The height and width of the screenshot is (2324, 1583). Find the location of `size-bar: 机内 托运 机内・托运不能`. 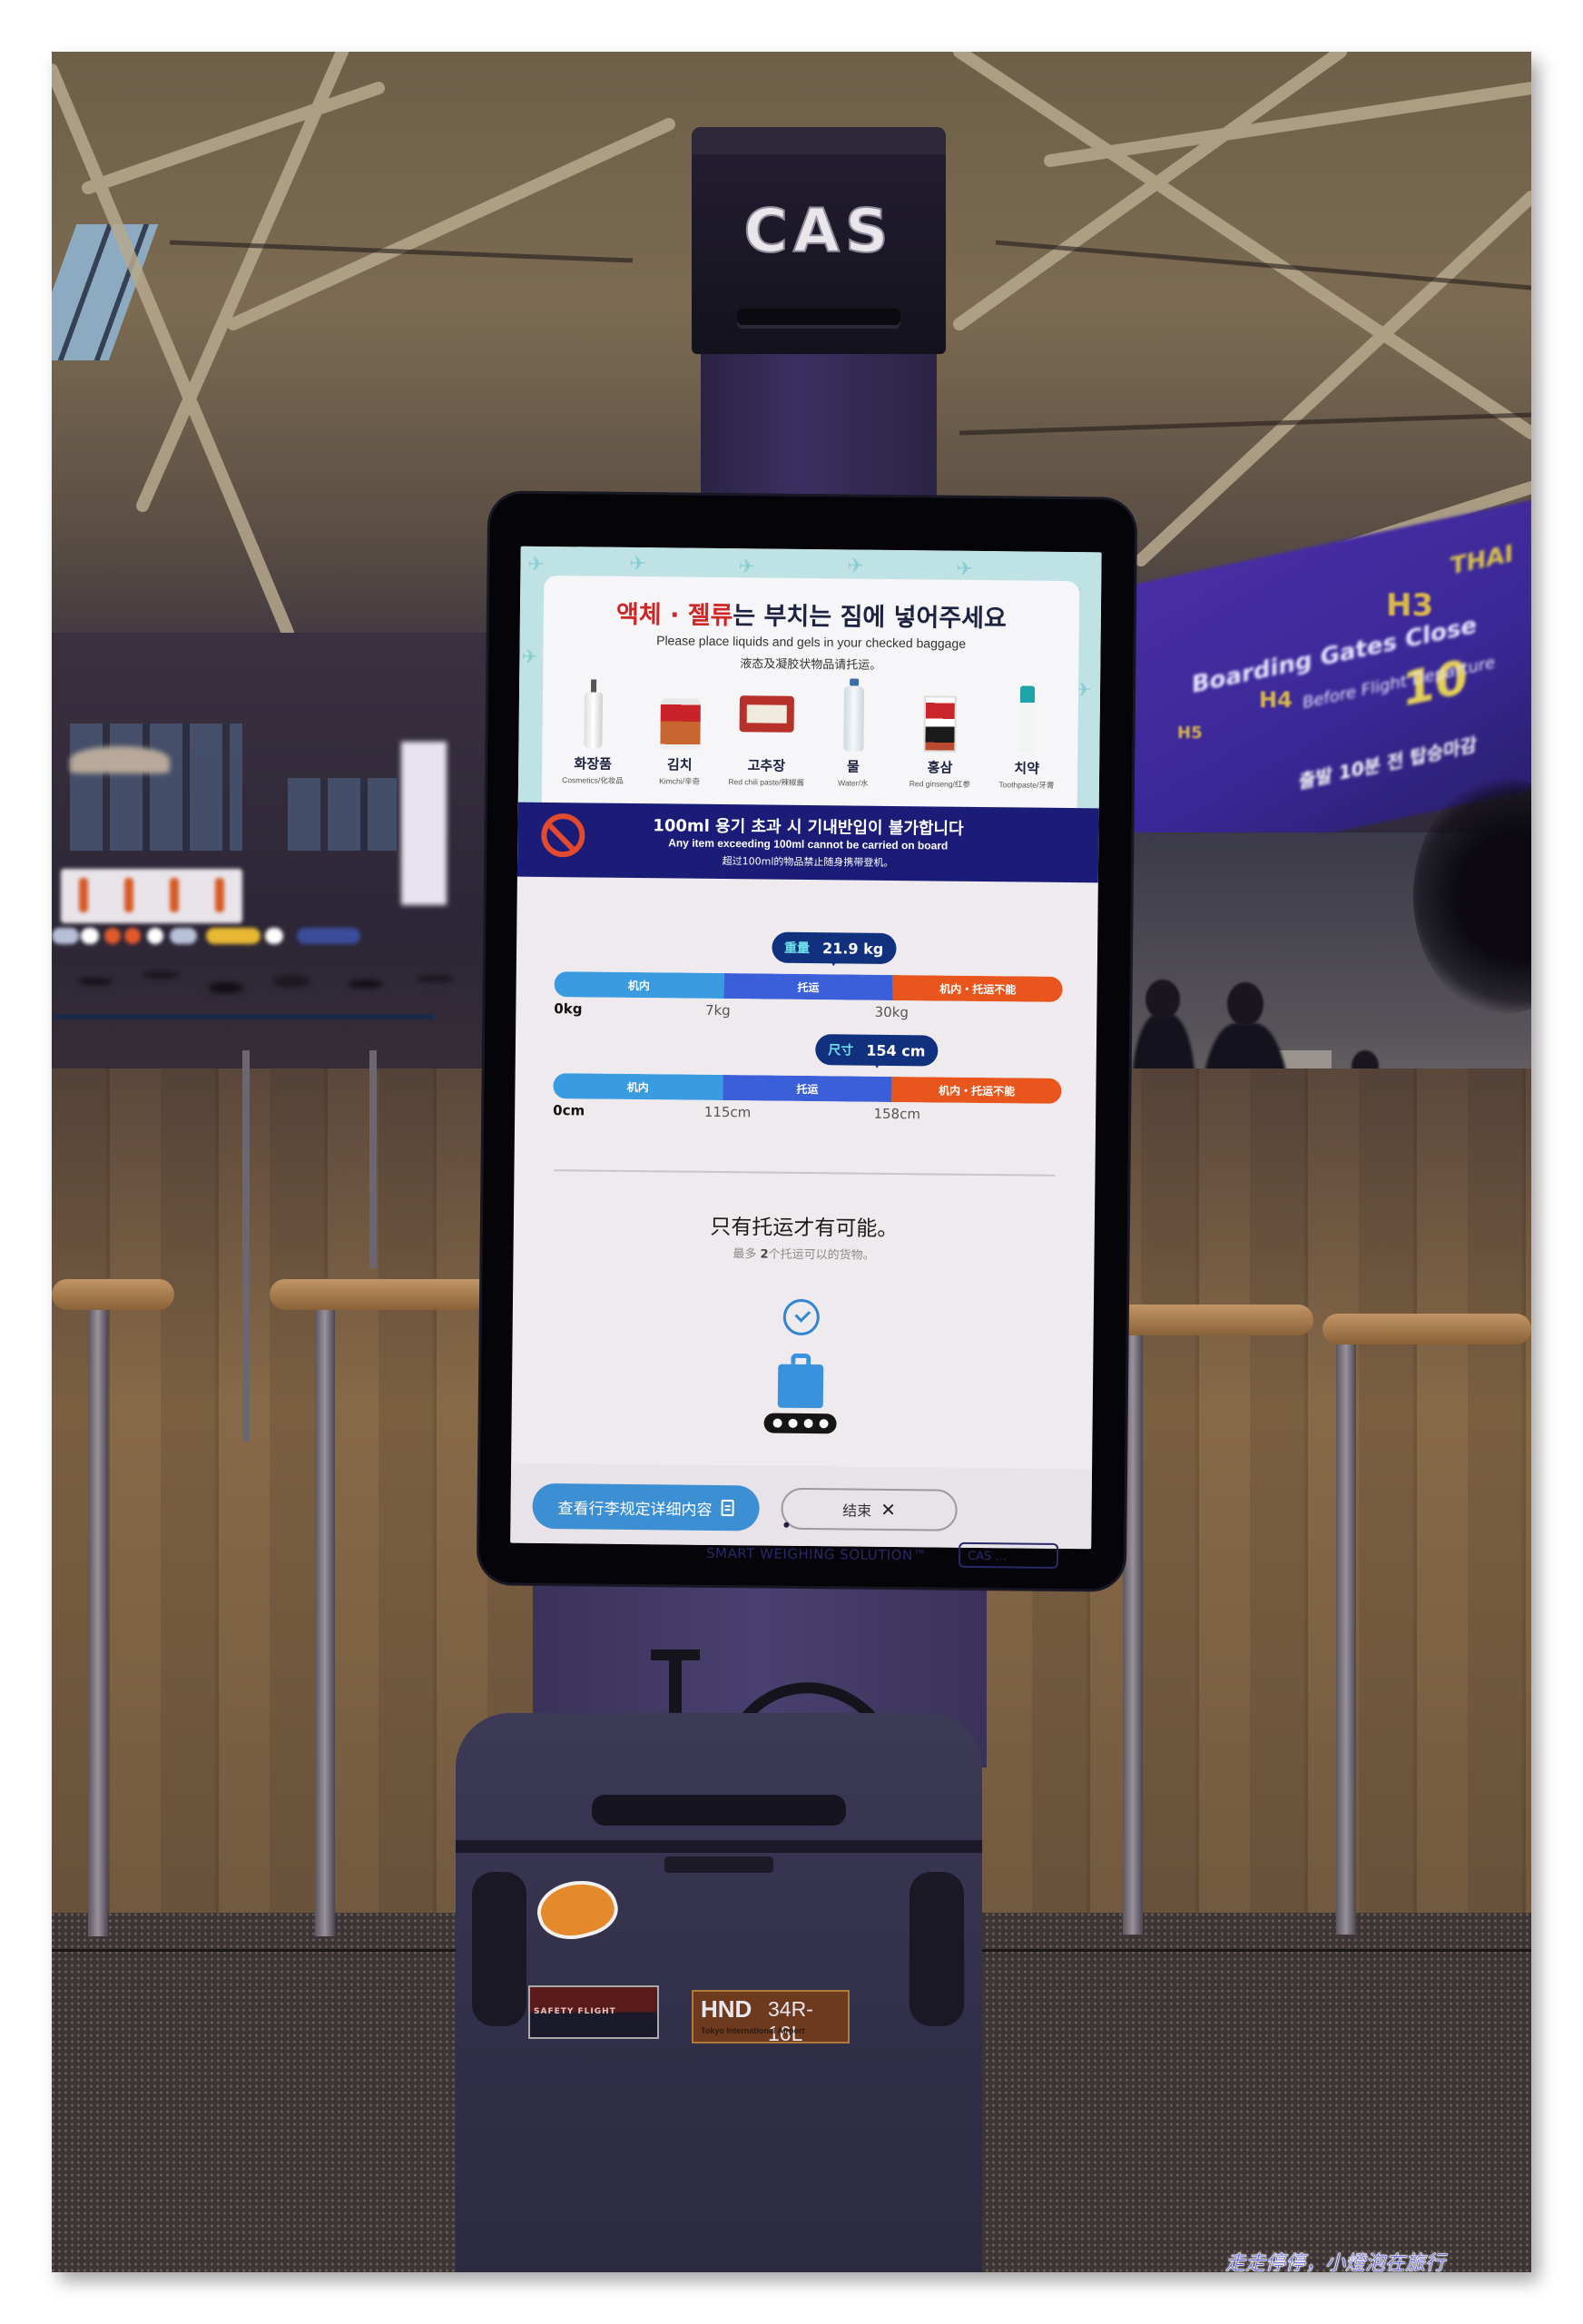

size-bar: 机内 托运 机内・托运不能 is located at coordinates (807, 1088).